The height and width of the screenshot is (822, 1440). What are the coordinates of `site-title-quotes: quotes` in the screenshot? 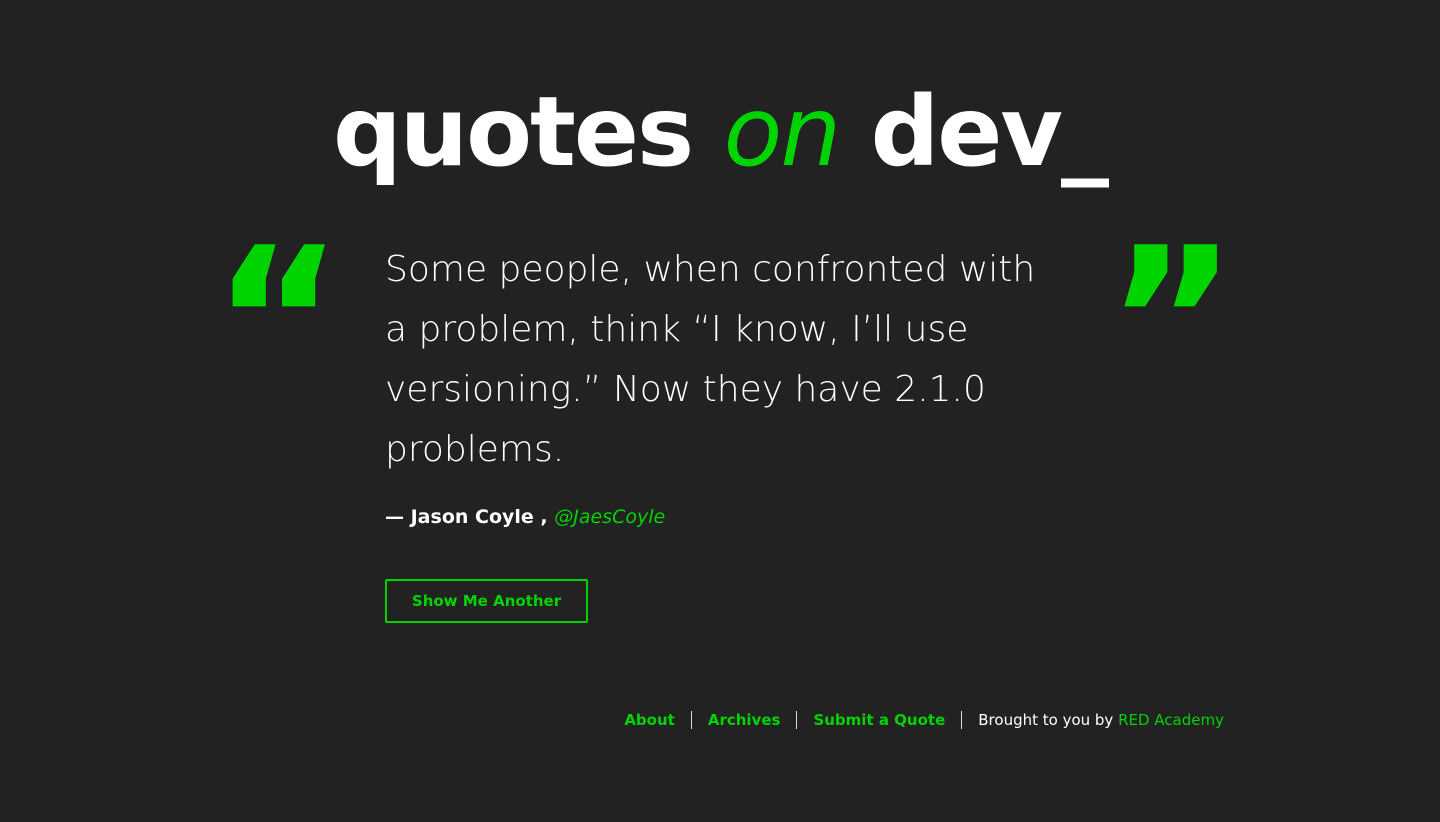 It's located at (513, 132).